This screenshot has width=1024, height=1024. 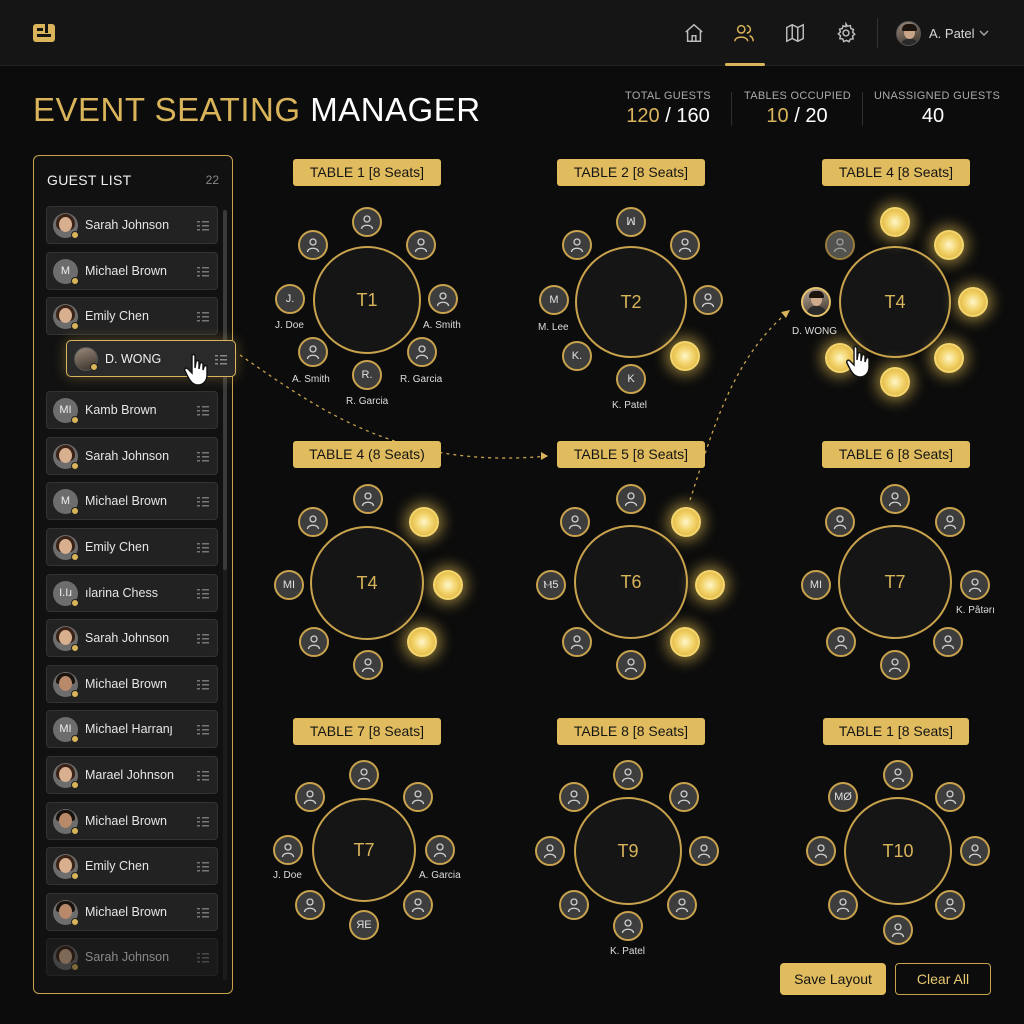 I want to click on guest-list-item: M Michael Brown, so click(x=132, y=501).